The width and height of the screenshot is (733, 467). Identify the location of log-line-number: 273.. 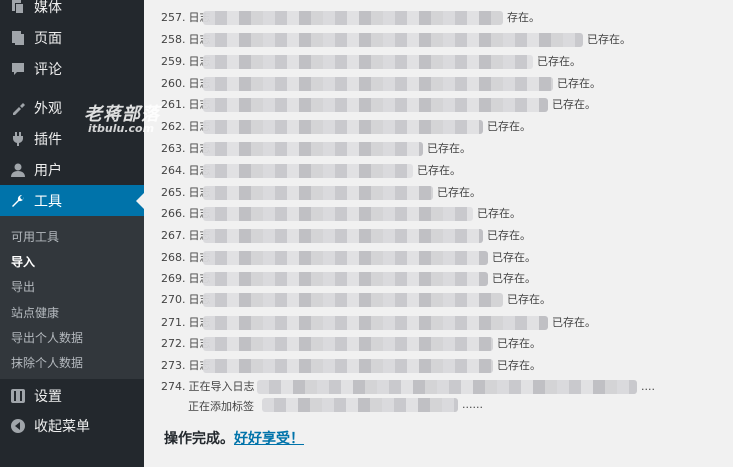
(173, 365).